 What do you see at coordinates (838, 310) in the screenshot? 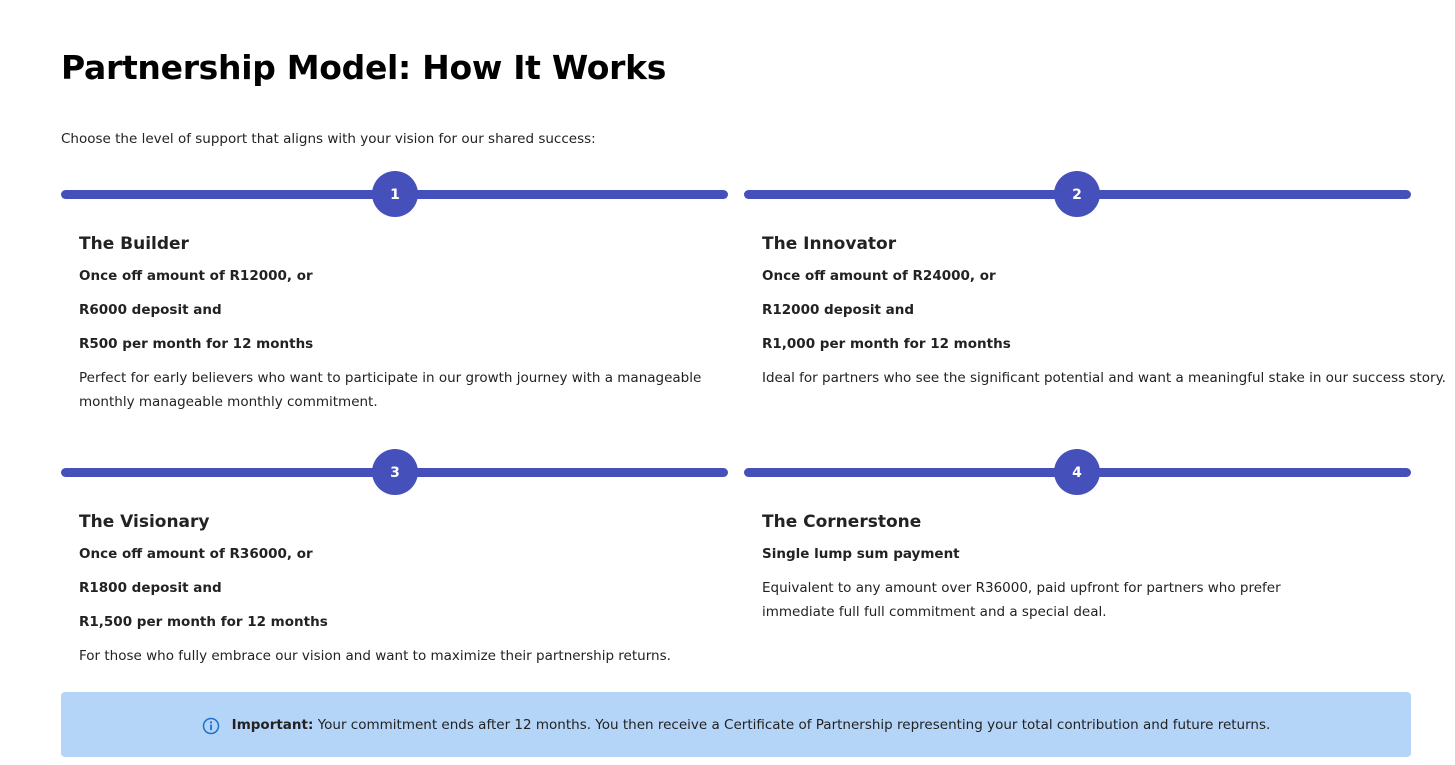
I see `tier-price-line: R12000 deposit and` at bounding box center [838, 310].